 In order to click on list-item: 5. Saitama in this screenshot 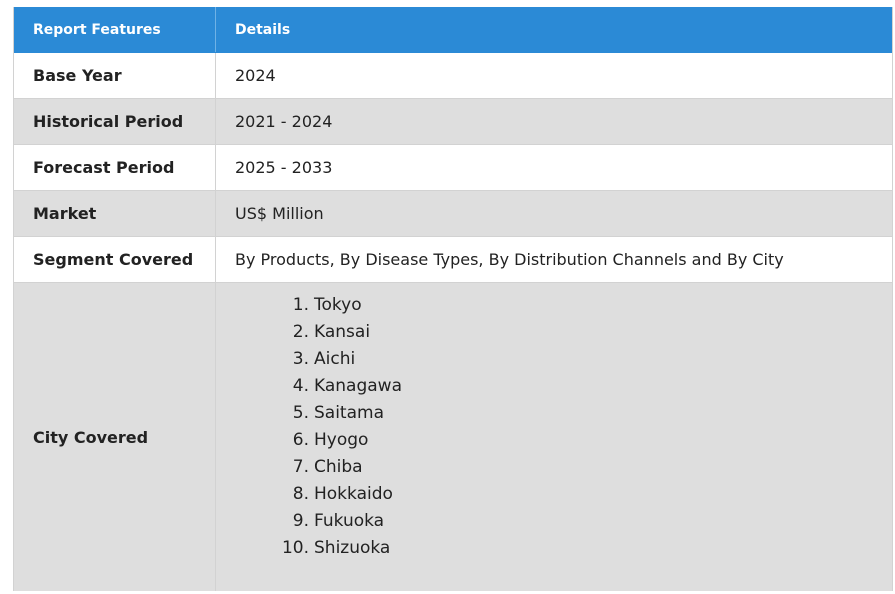, I will do `click(309, 413)`.